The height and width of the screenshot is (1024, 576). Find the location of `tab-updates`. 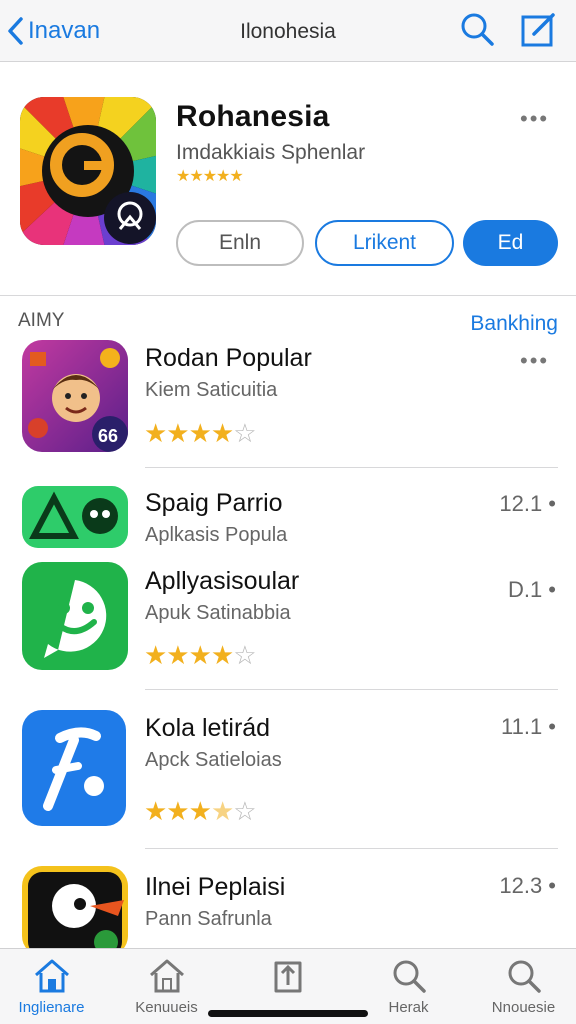

tab-updates is located at coordinates (287, 978).